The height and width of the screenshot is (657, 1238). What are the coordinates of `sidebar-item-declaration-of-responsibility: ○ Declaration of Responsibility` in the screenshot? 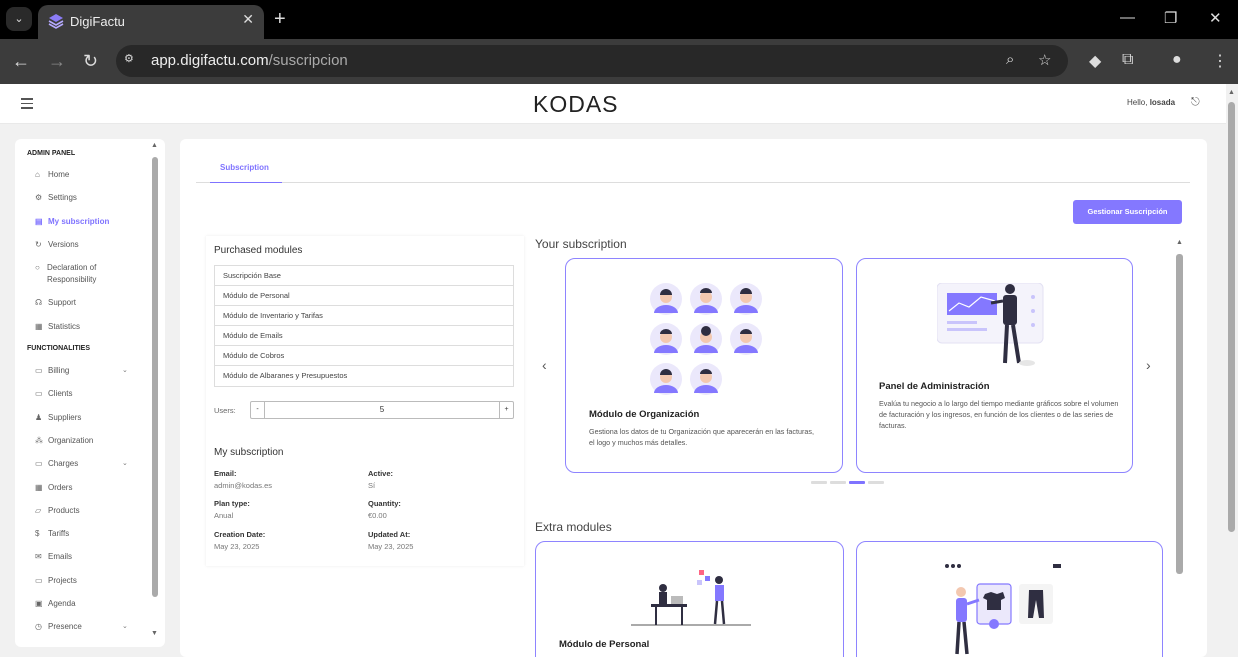 It's located at (85, 274).